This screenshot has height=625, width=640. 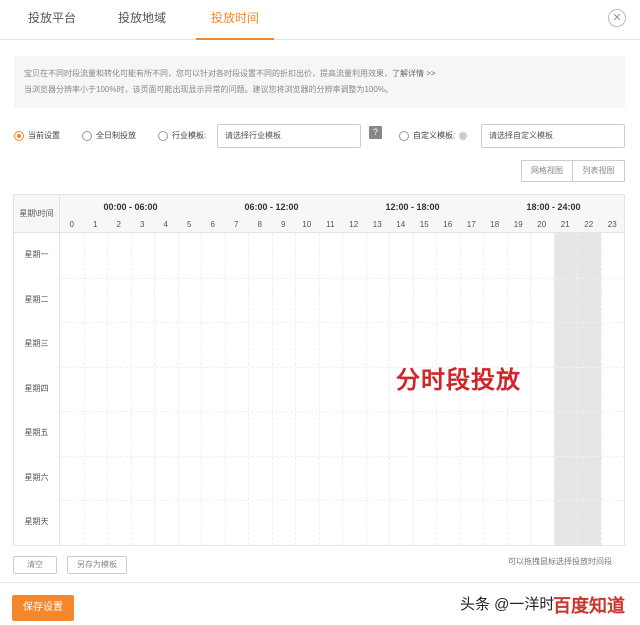 What do you see at coordinates (97, 565) in the screenshot?
I see `save-as-template-button: 另存为模板` at bounding box center [97, 565].